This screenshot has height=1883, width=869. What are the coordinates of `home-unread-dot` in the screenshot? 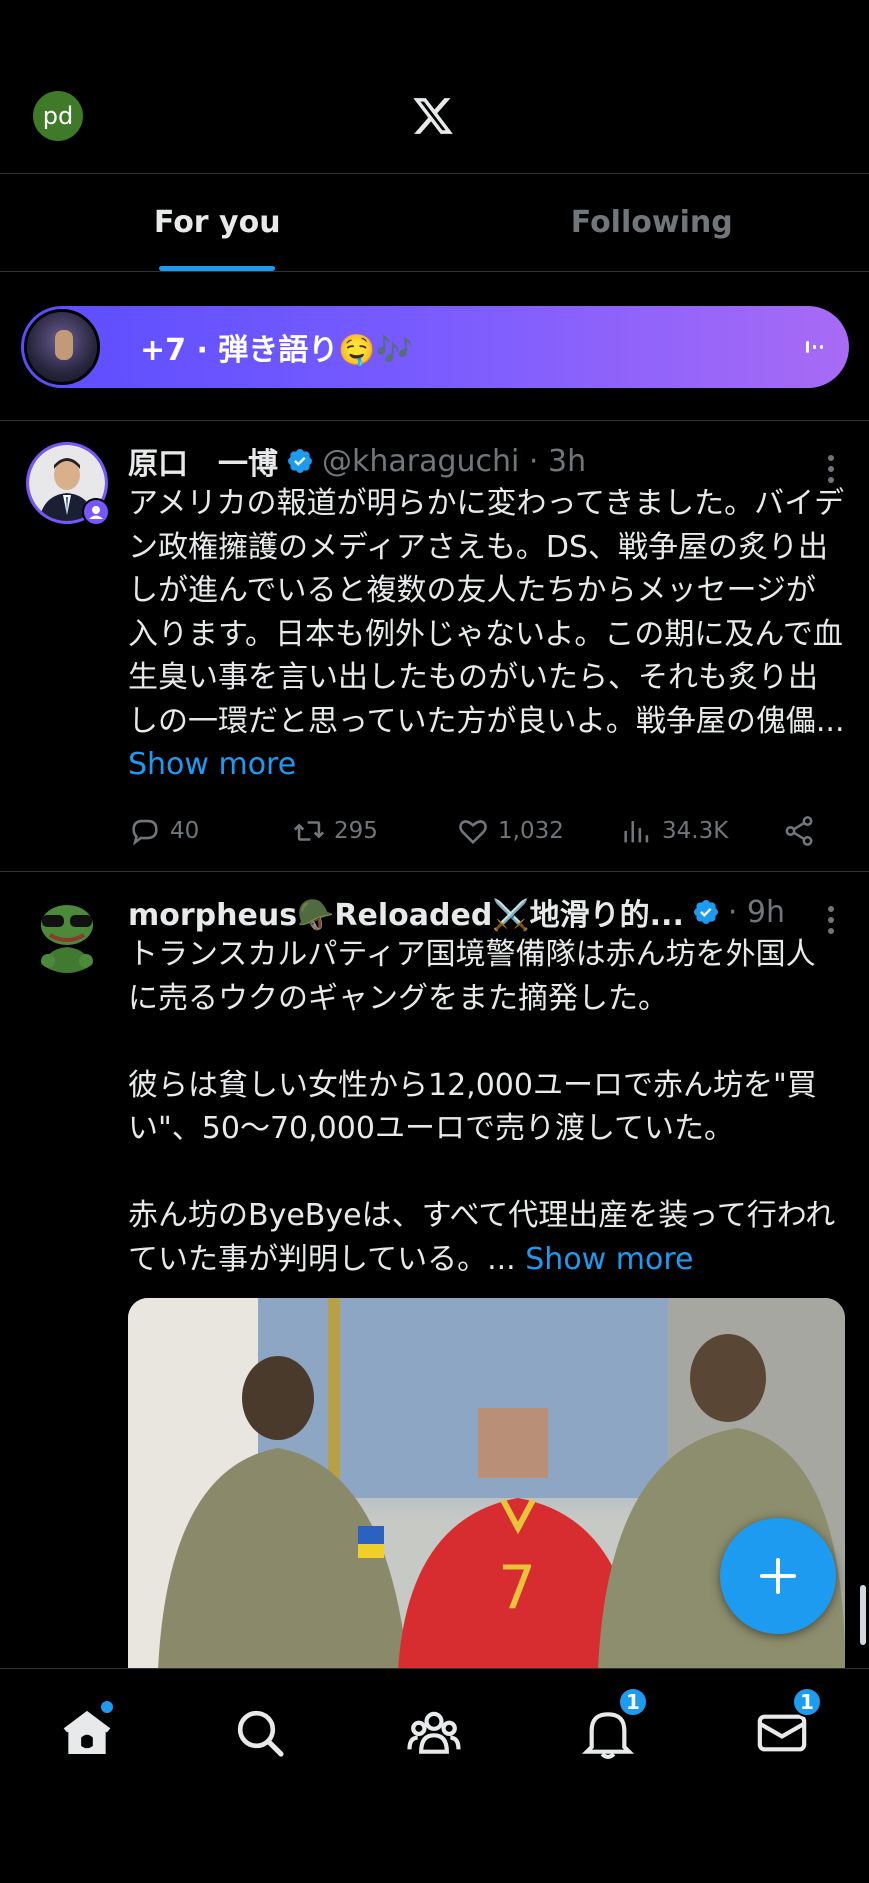 It's located at (107, 1707).